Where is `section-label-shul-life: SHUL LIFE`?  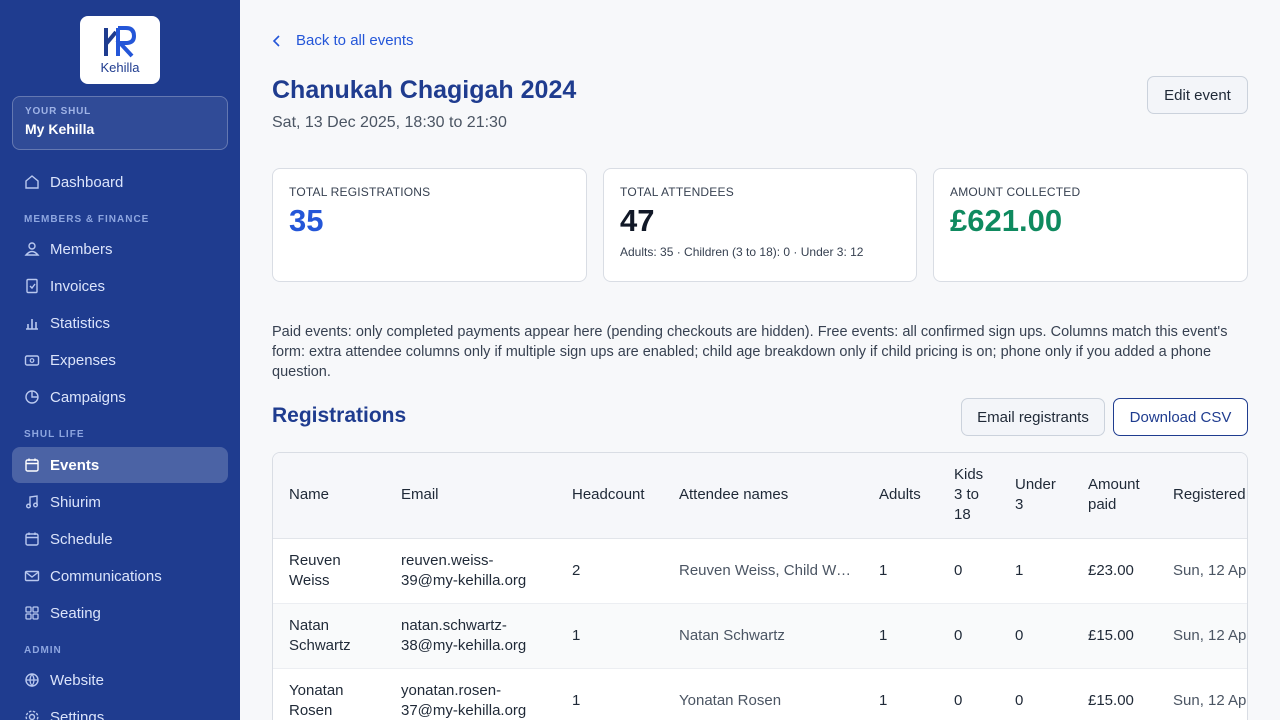
section-label-shul-life: SHUL LIFE is located at coordinates (54, 434).